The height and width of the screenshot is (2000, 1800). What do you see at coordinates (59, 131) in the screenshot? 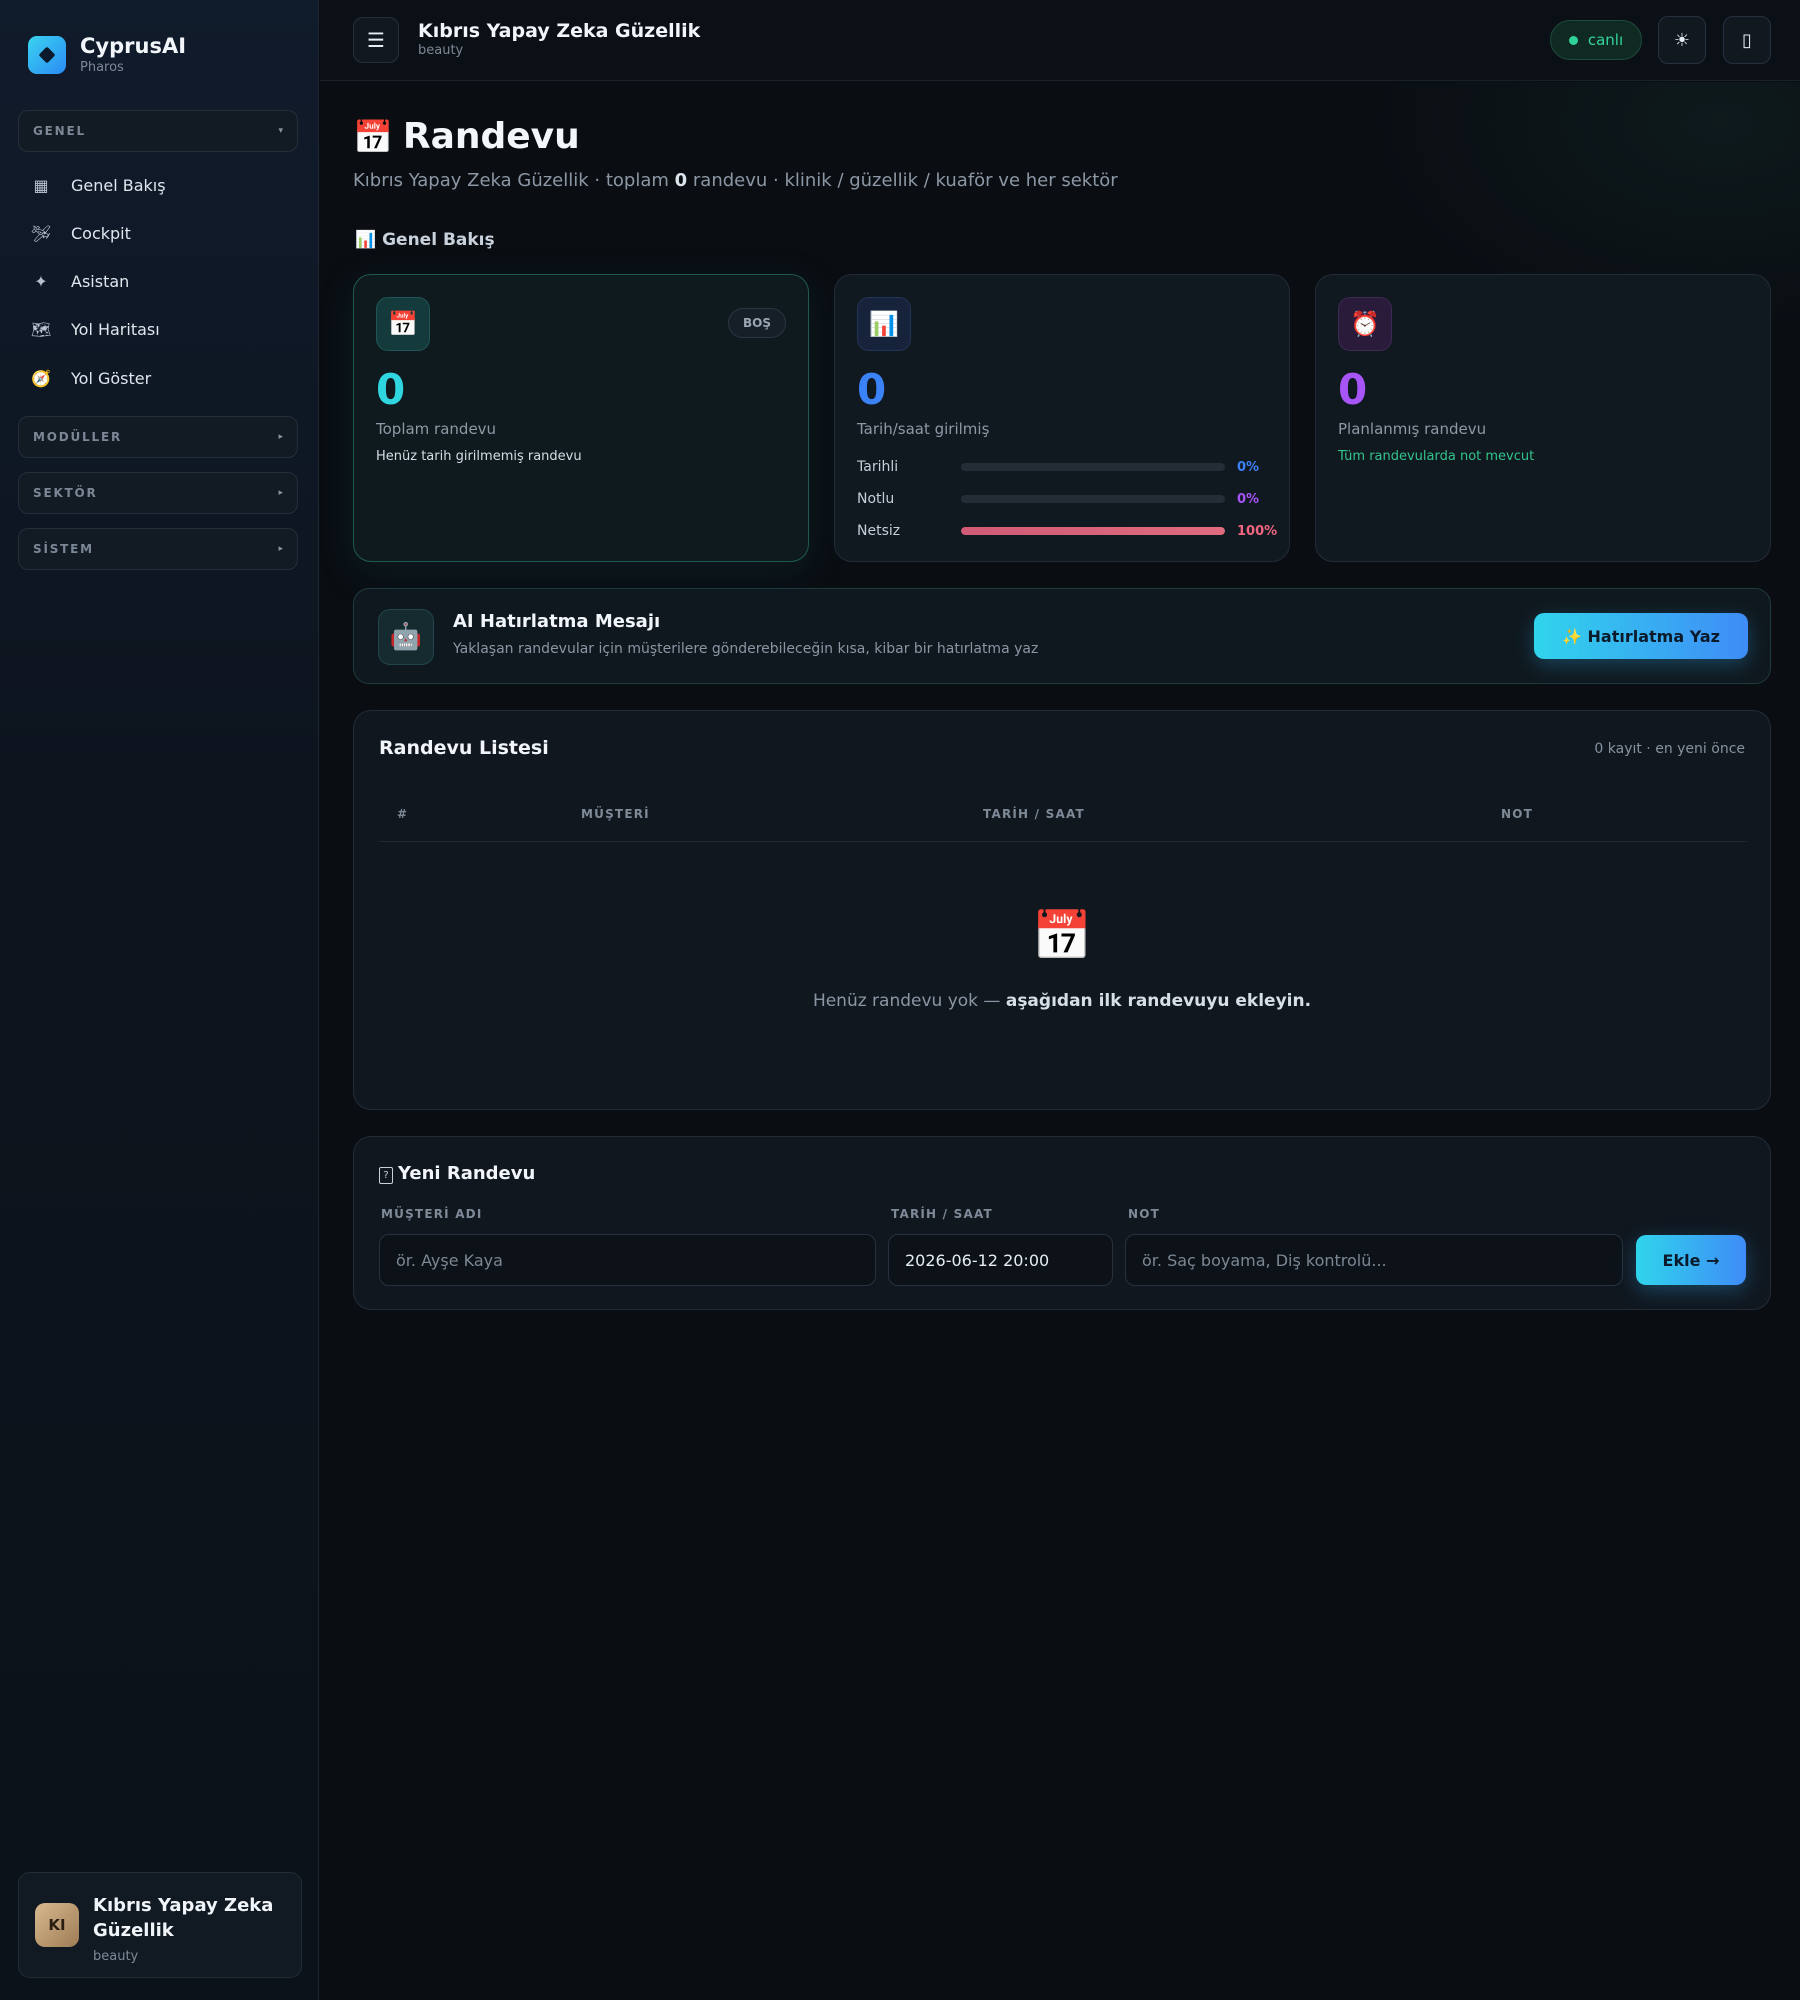
I see `nav-group-label: GENEL` at bounding box center [59, 131].